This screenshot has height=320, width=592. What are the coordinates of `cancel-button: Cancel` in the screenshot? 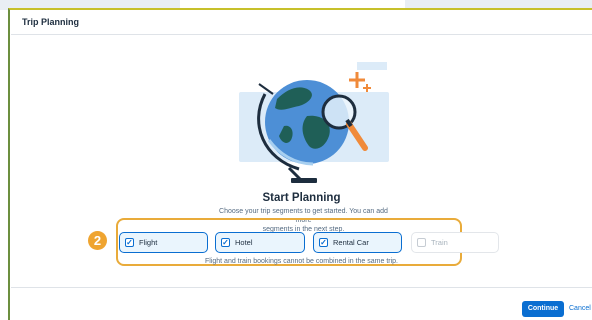 It's located at (580, 309).